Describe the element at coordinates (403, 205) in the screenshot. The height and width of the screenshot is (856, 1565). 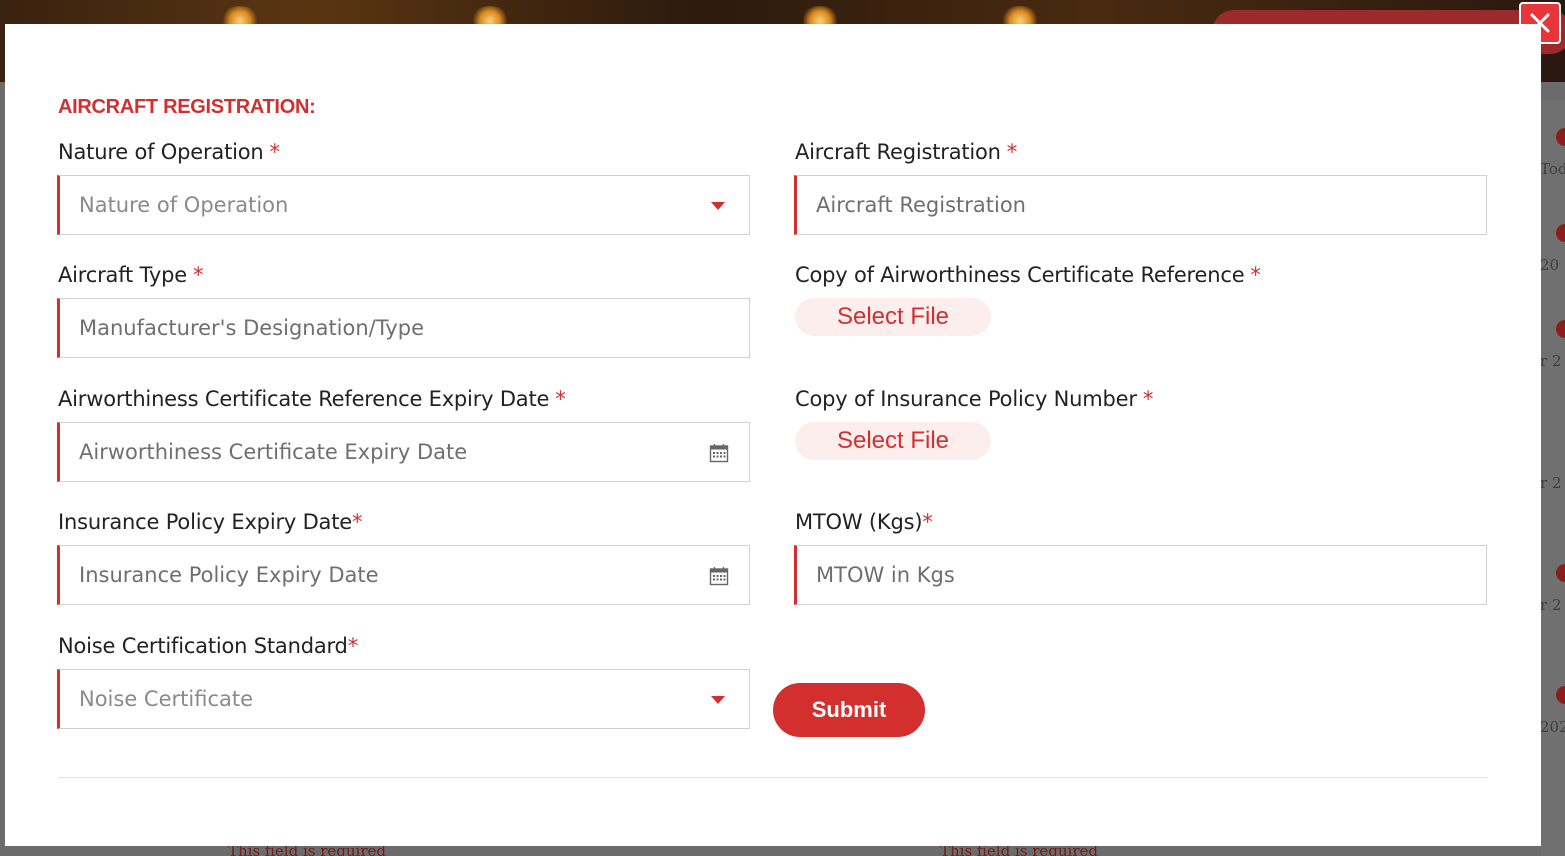
I see `nature-of-operation-select: Nature of Operation` at that location.